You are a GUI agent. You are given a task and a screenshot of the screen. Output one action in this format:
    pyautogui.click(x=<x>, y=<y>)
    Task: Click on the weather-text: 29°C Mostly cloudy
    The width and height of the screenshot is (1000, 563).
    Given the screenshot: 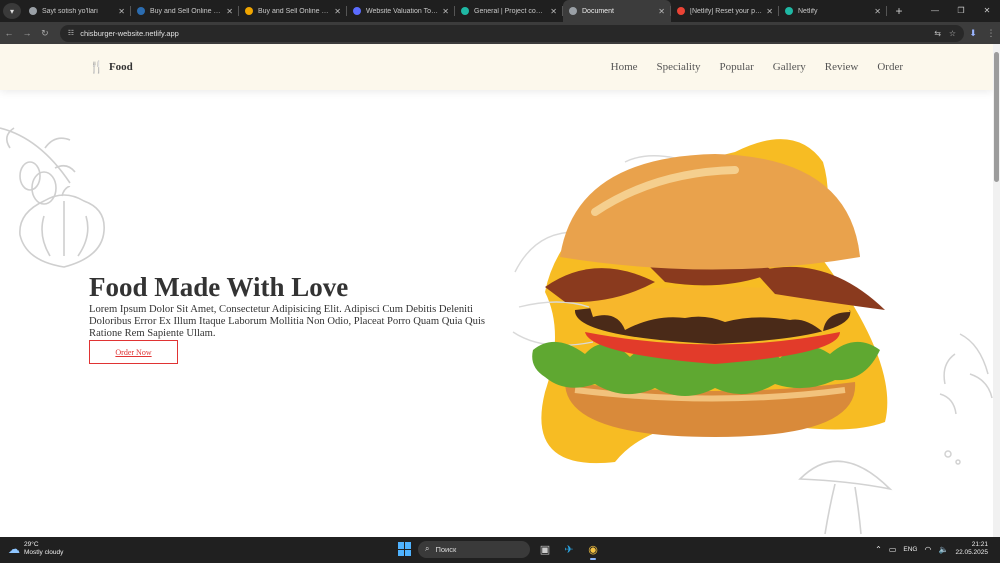 What is the action you would take?
    pyautogui.click(x=43, y=549)
    